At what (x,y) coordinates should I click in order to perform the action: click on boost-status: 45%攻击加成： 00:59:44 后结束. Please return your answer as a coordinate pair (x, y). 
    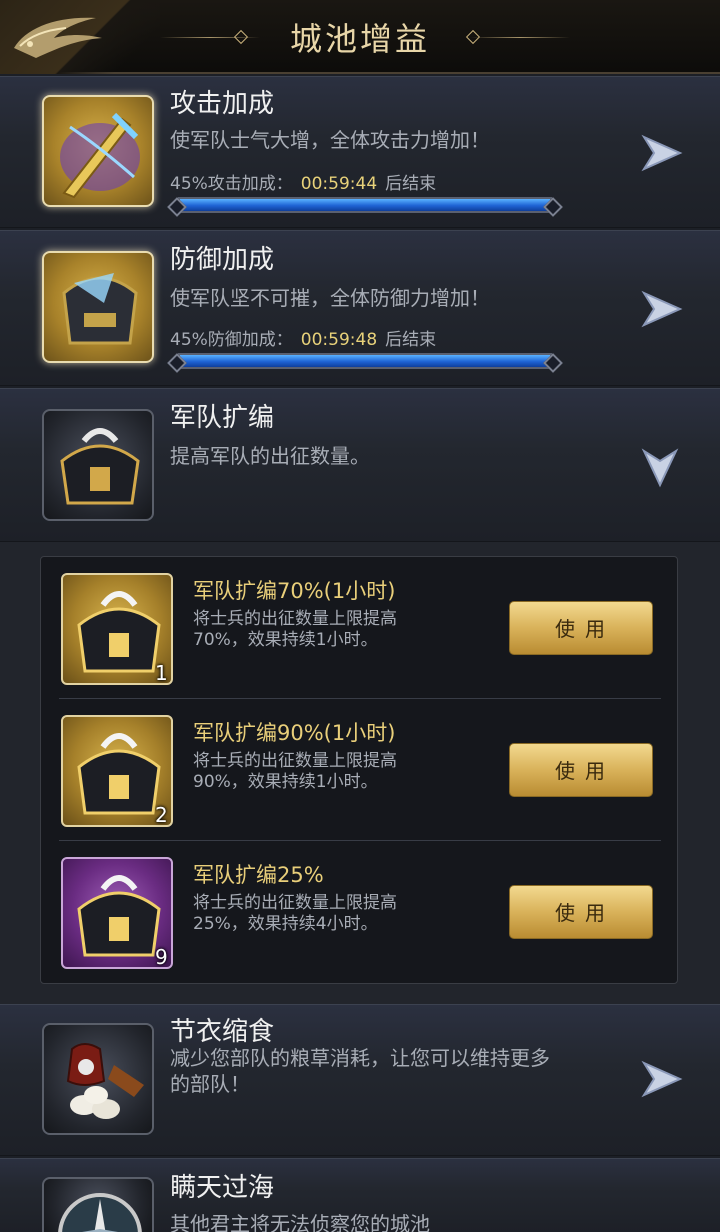
    Looking at the image, I should click on (303, 181).